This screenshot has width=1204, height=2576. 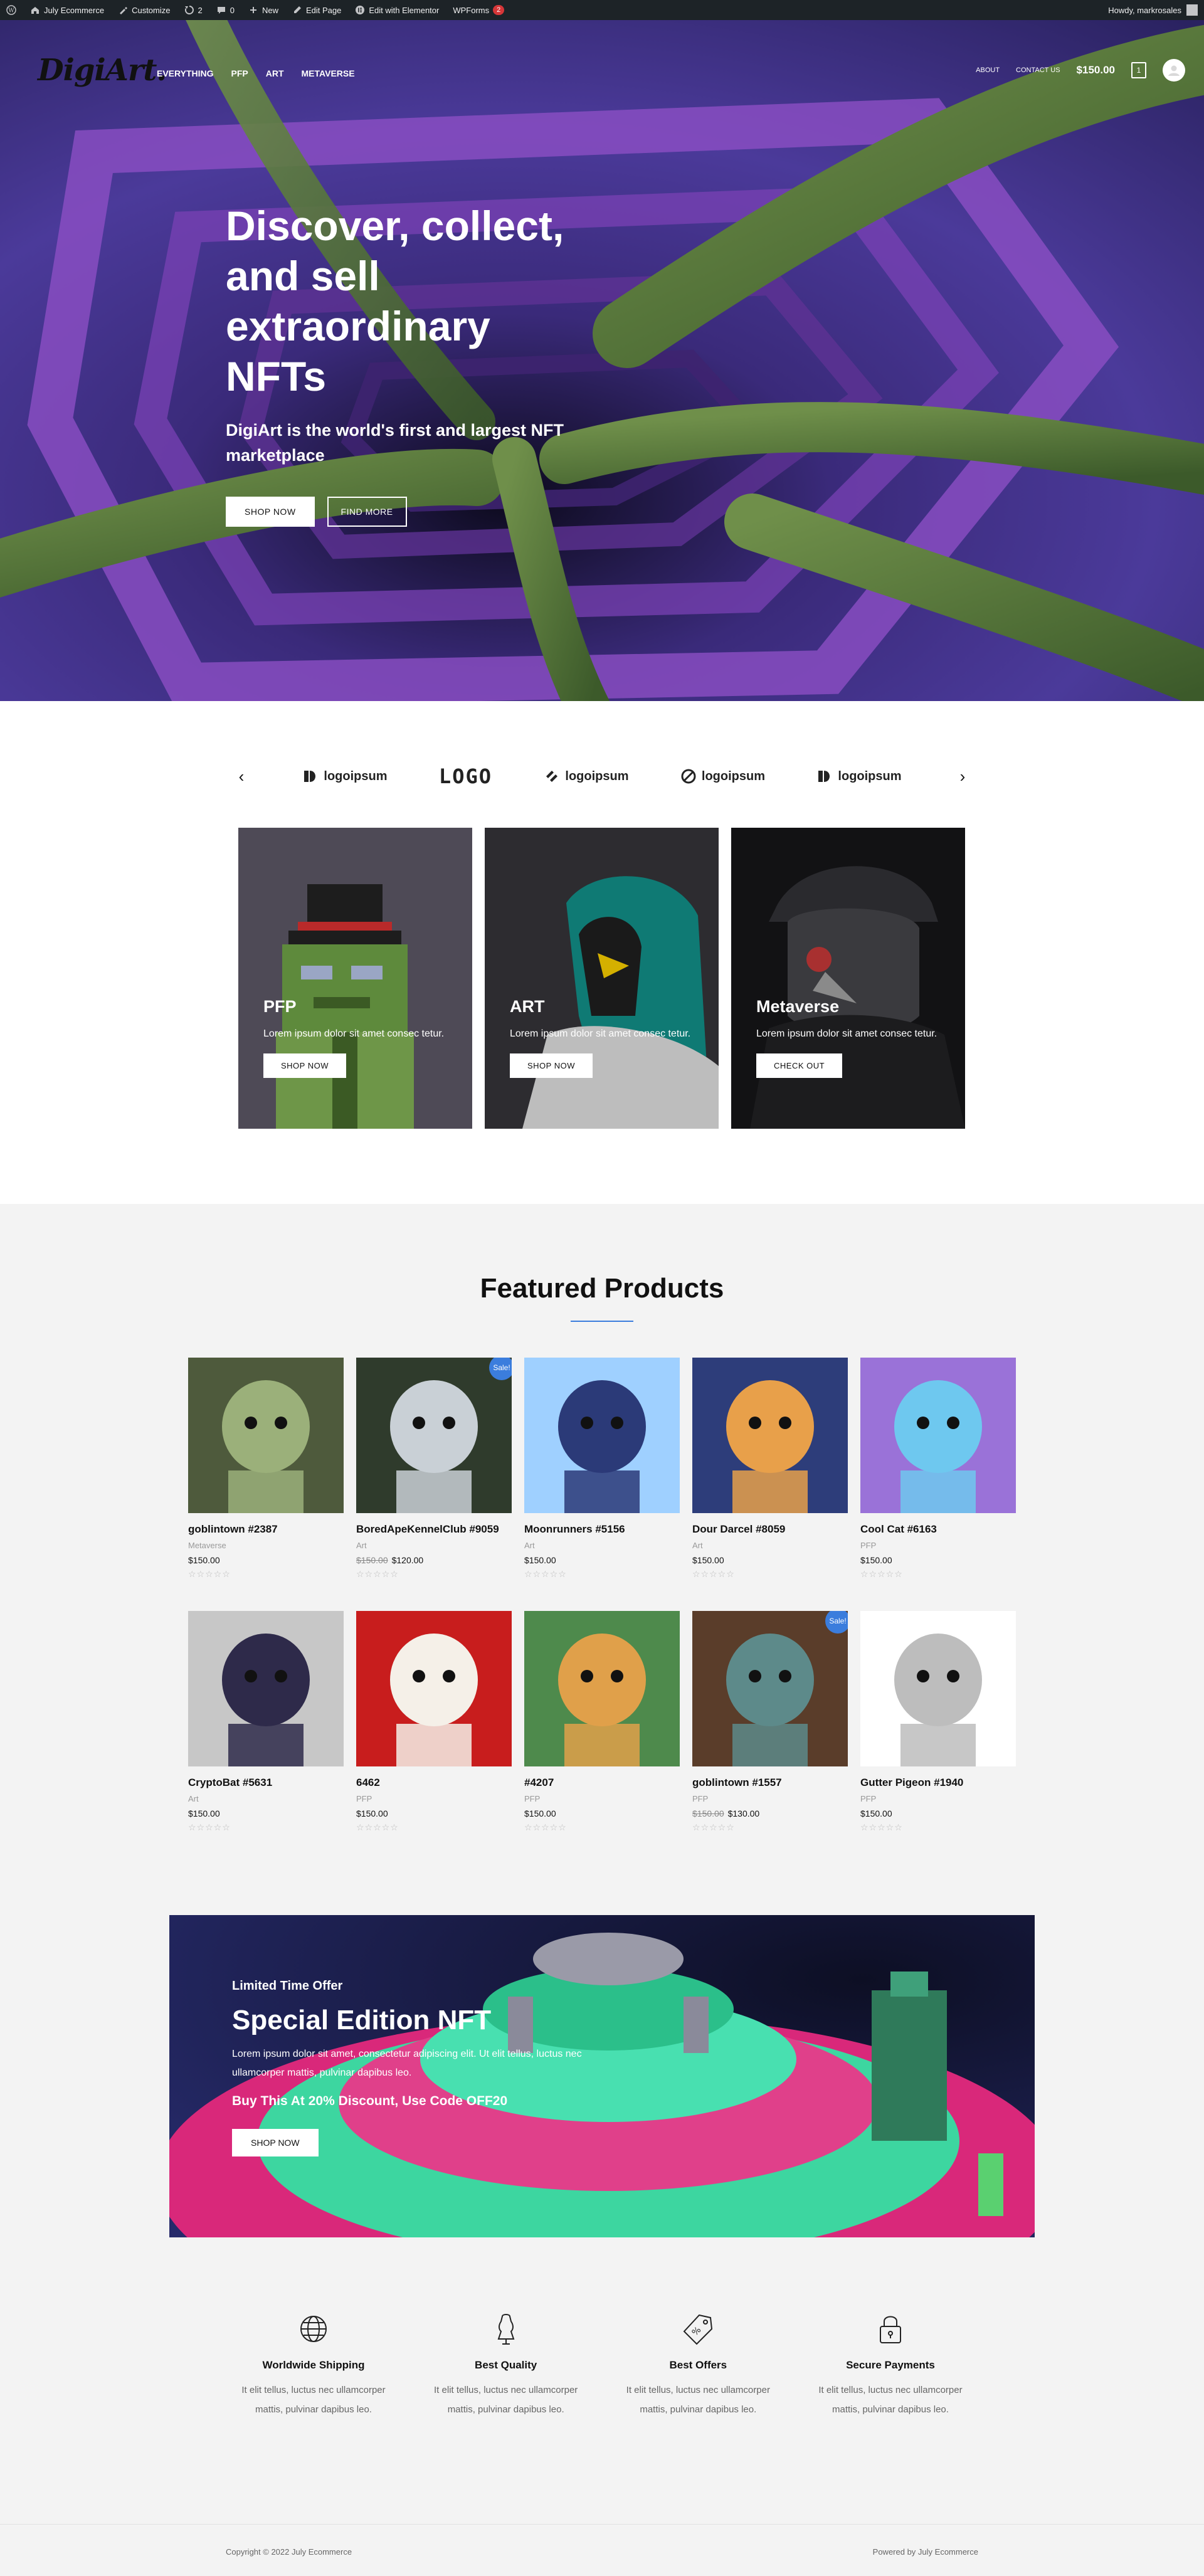 What do you see at coordinates (479, 10) in the screenshot?
I see `wpforms-link: WPForms 2` at bounding box center [479, 10].